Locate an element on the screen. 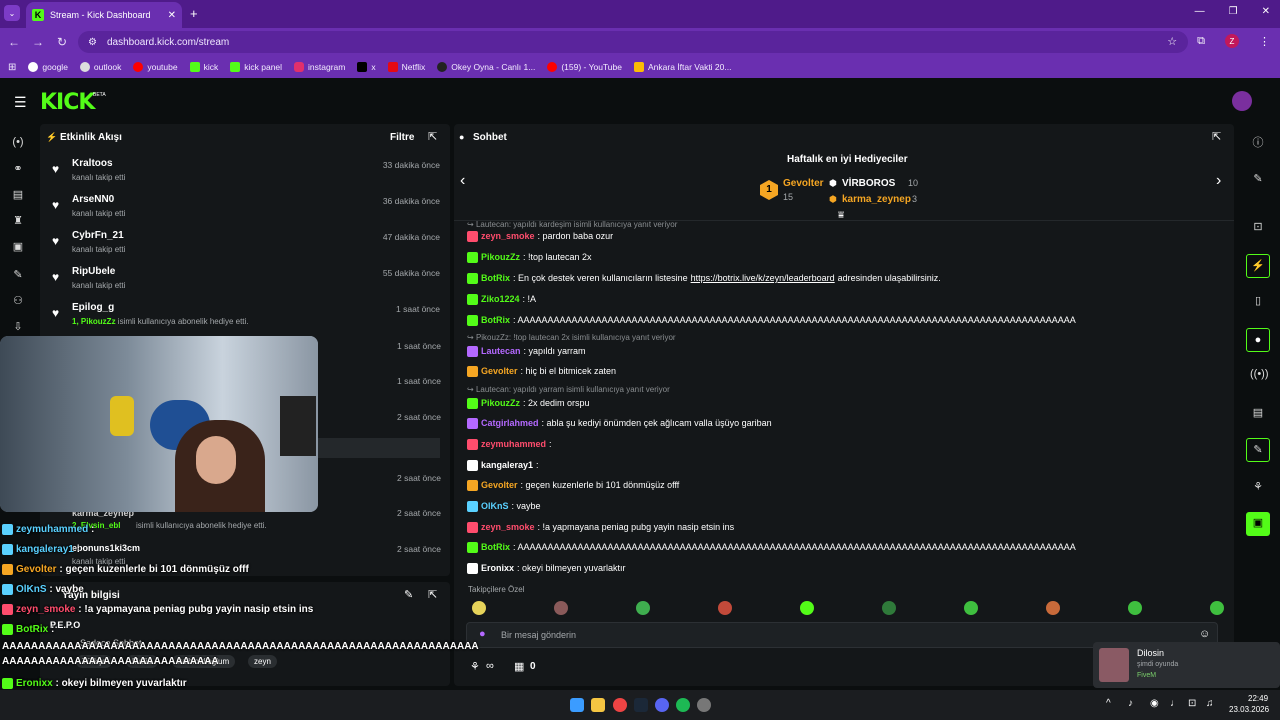 Image resolution: width=1280 pixels, height=720 pixels. start-icon is located at coordinates (577, 705).